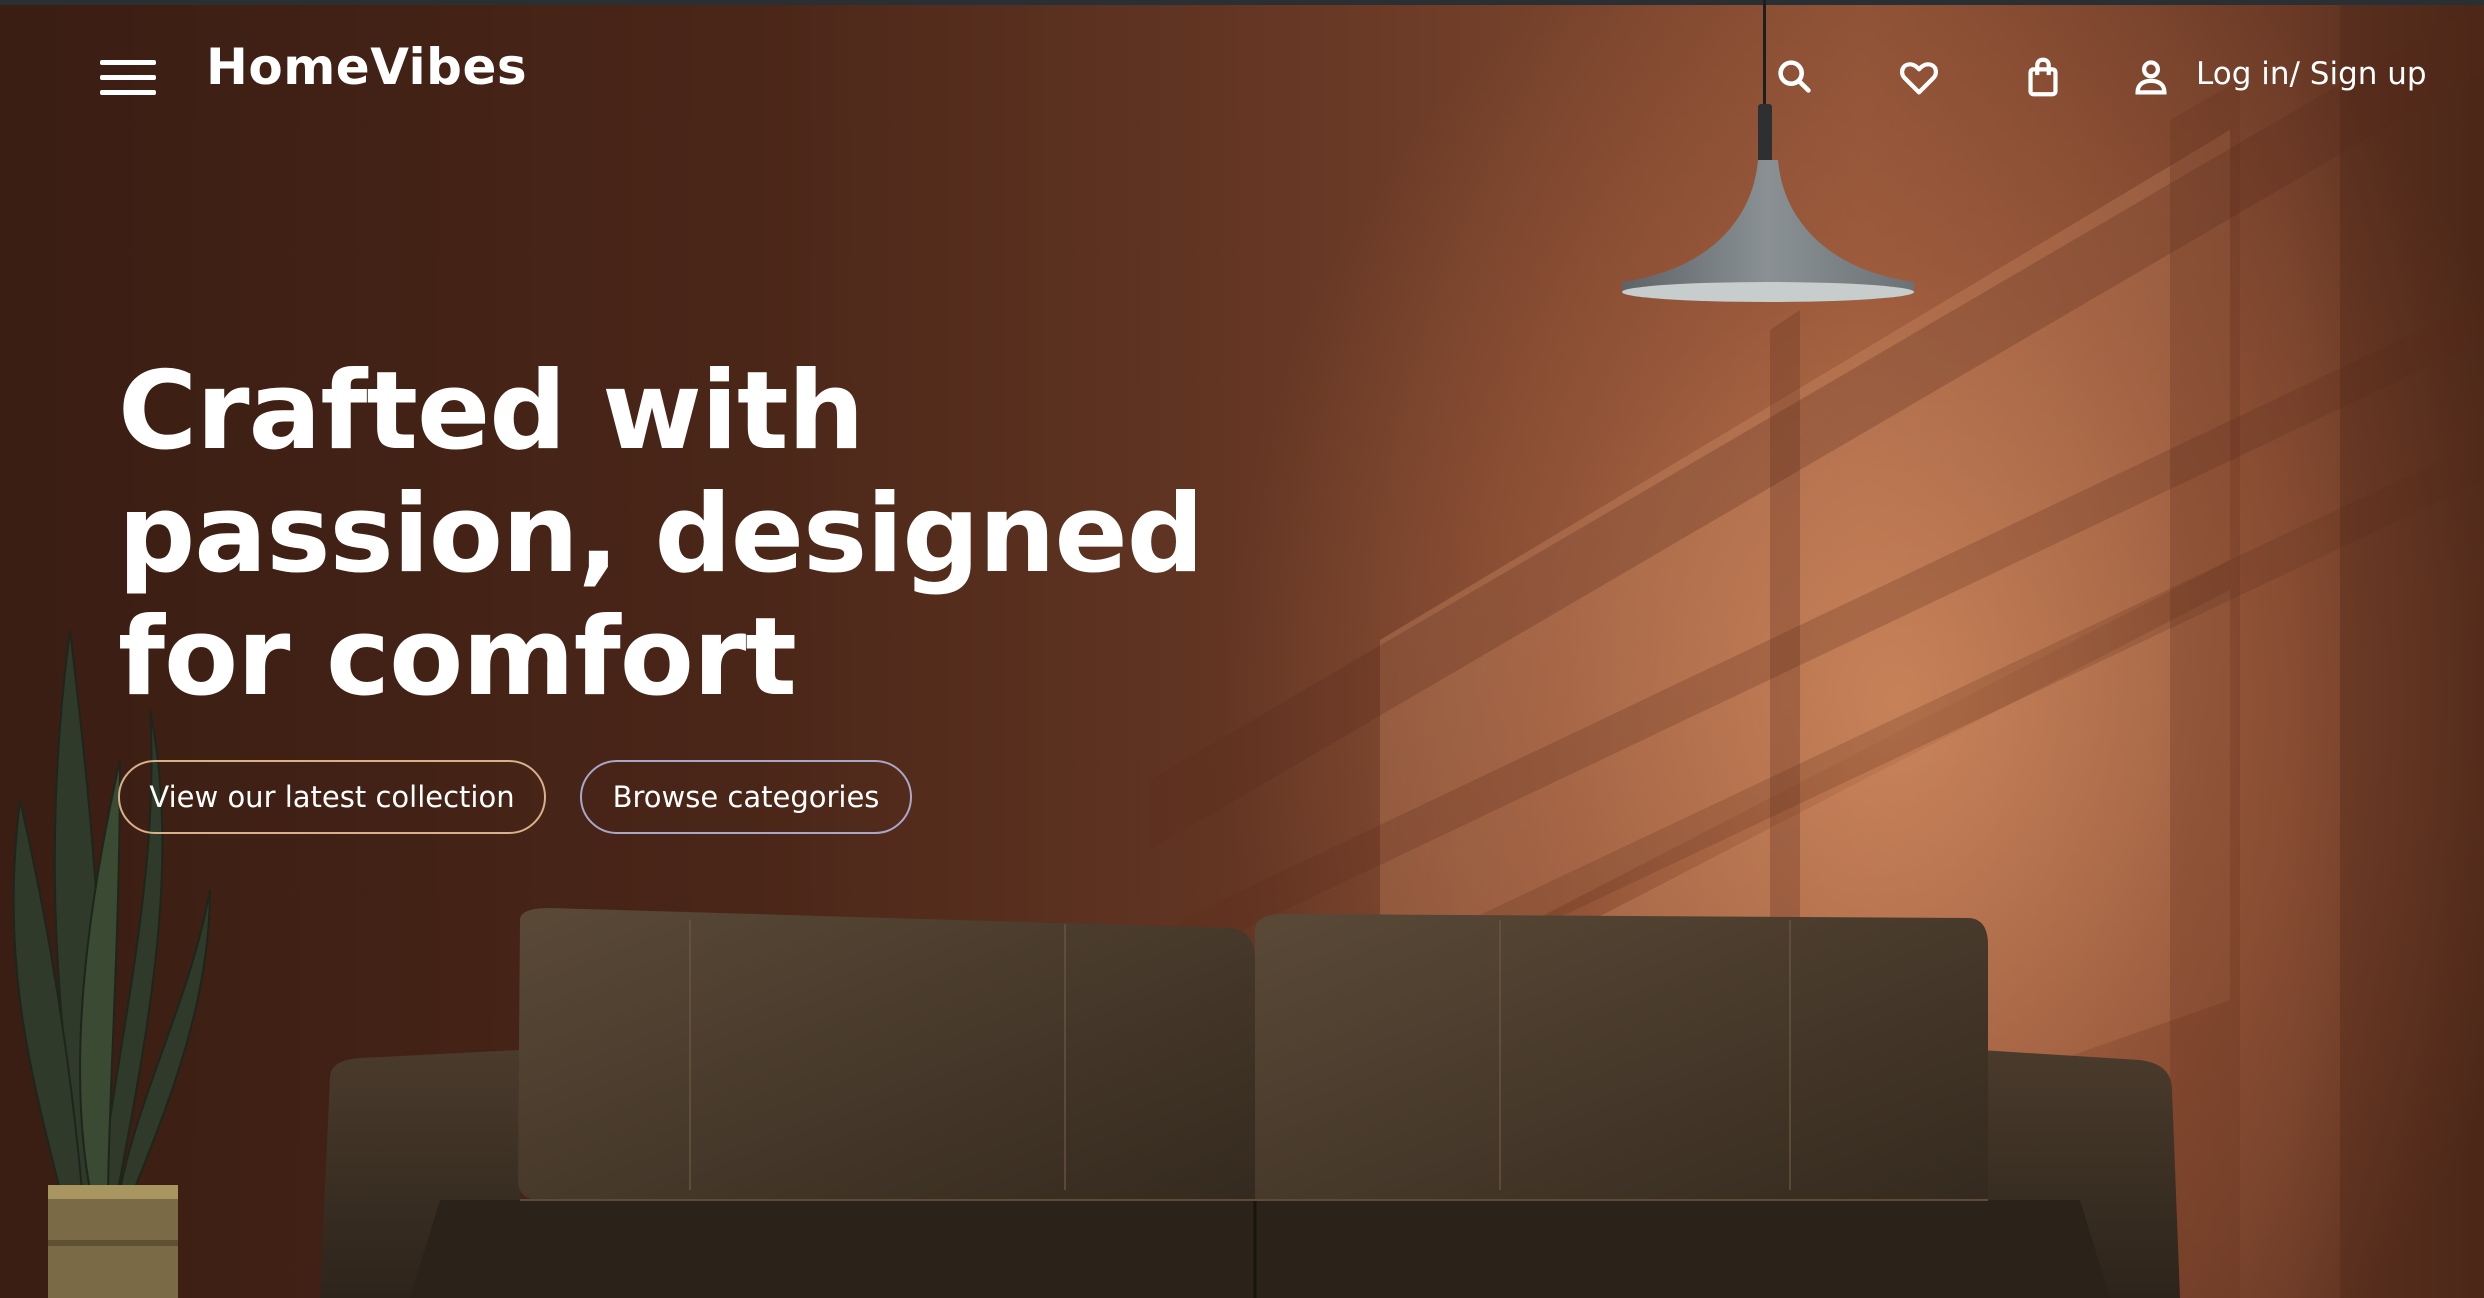 This screenshot has height=1298, width=2484. Describe the element at coordinates (1768, 231) in the screenshot. I see `pendant-lamp-image` at that location.